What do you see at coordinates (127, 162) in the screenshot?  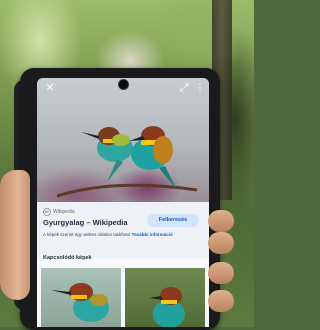 I see `bee-eater-birds-image` at bounding box center [127, 162].